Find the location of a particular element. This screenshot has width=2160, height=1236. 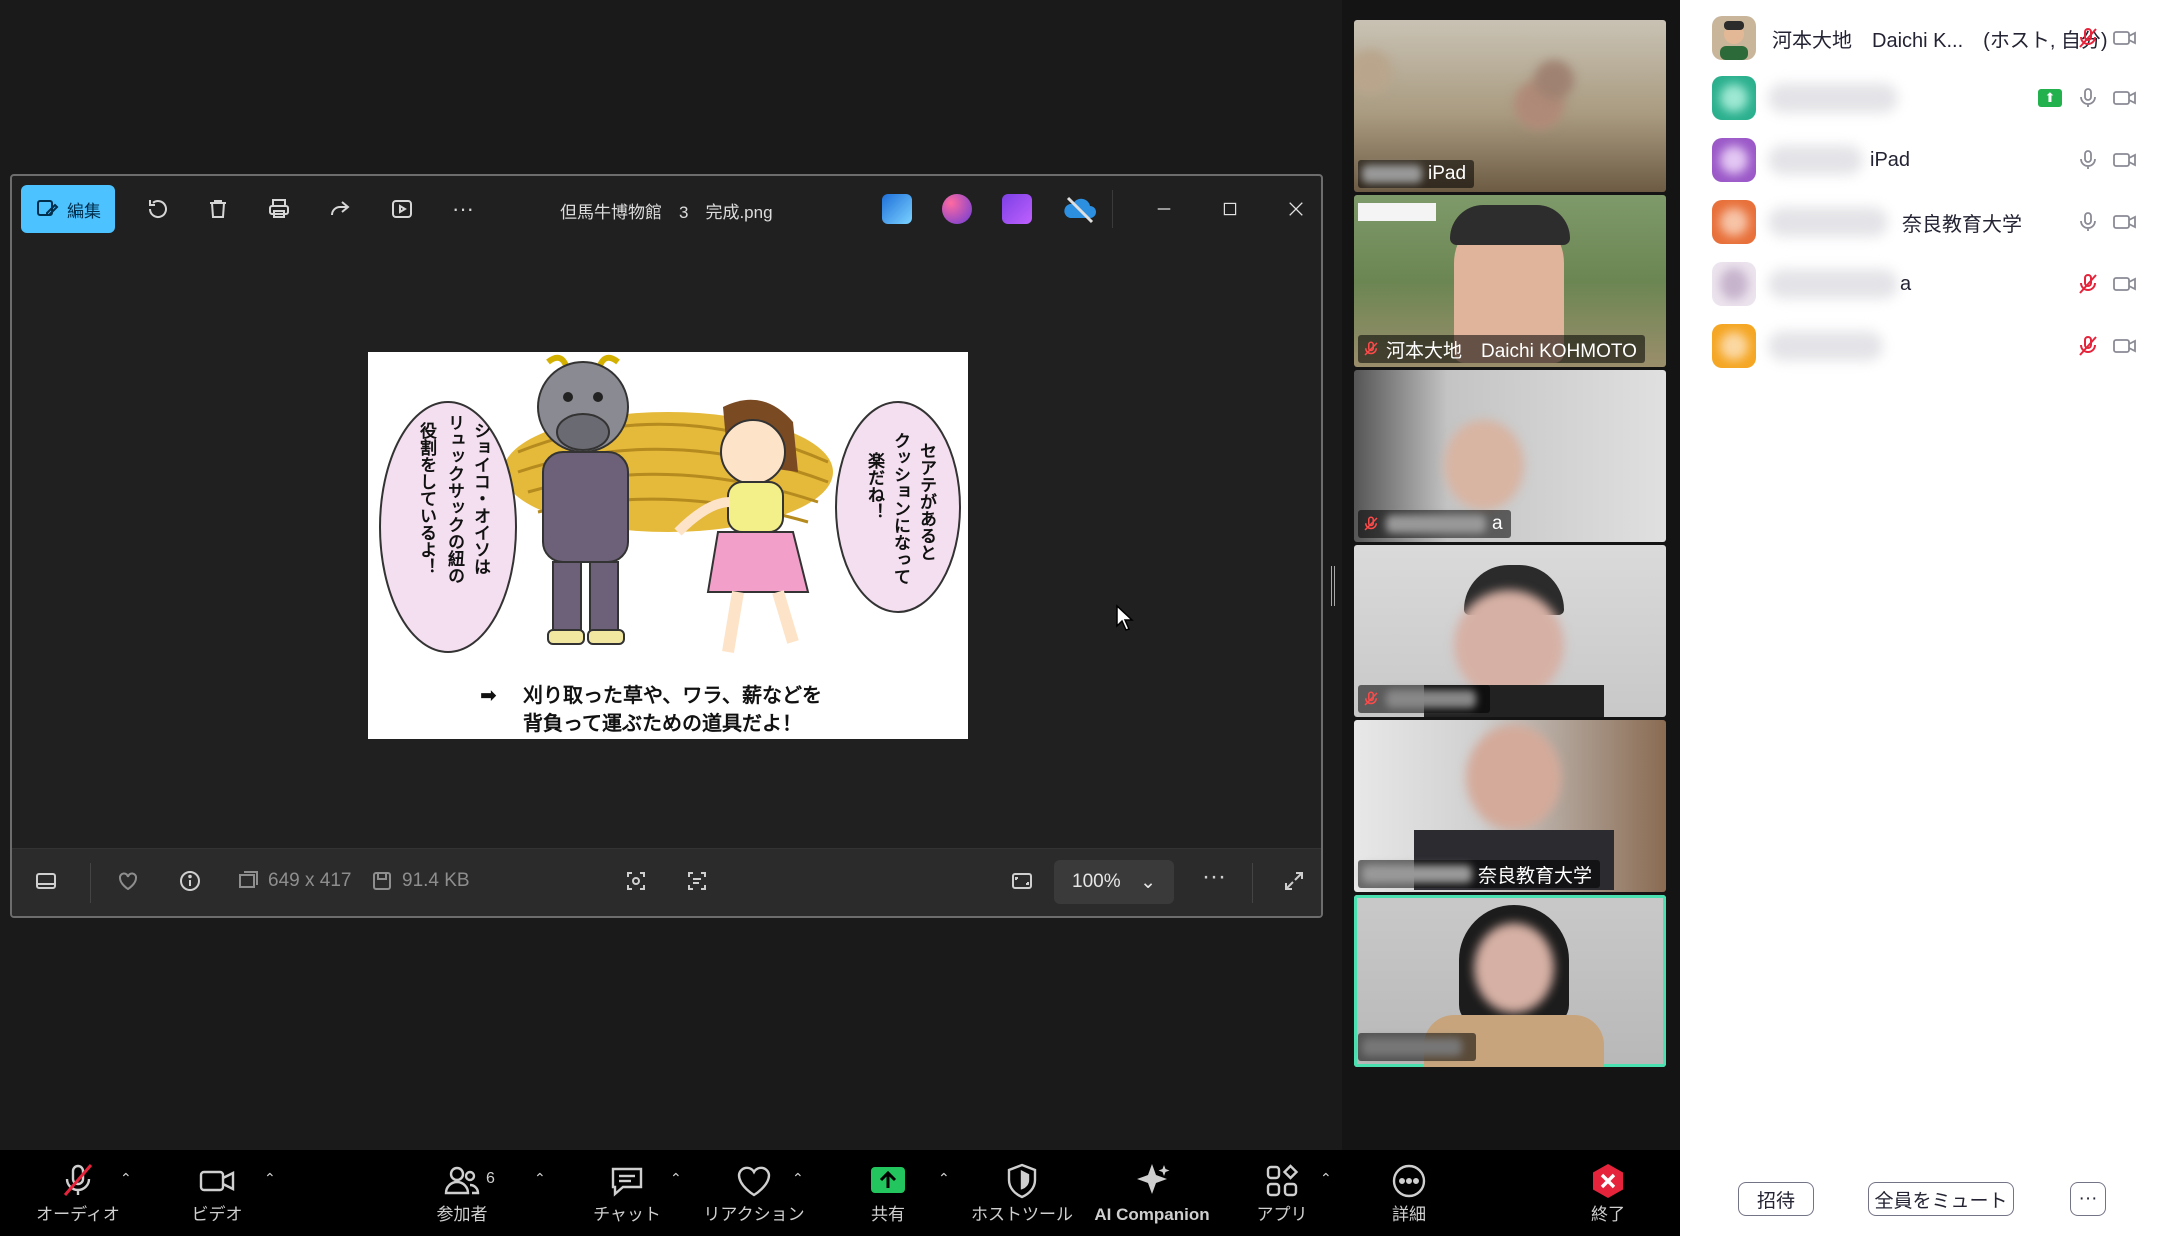

video-tile: 河本大地 Daichi KOHMOTO is located at coordinates (1510, 281).